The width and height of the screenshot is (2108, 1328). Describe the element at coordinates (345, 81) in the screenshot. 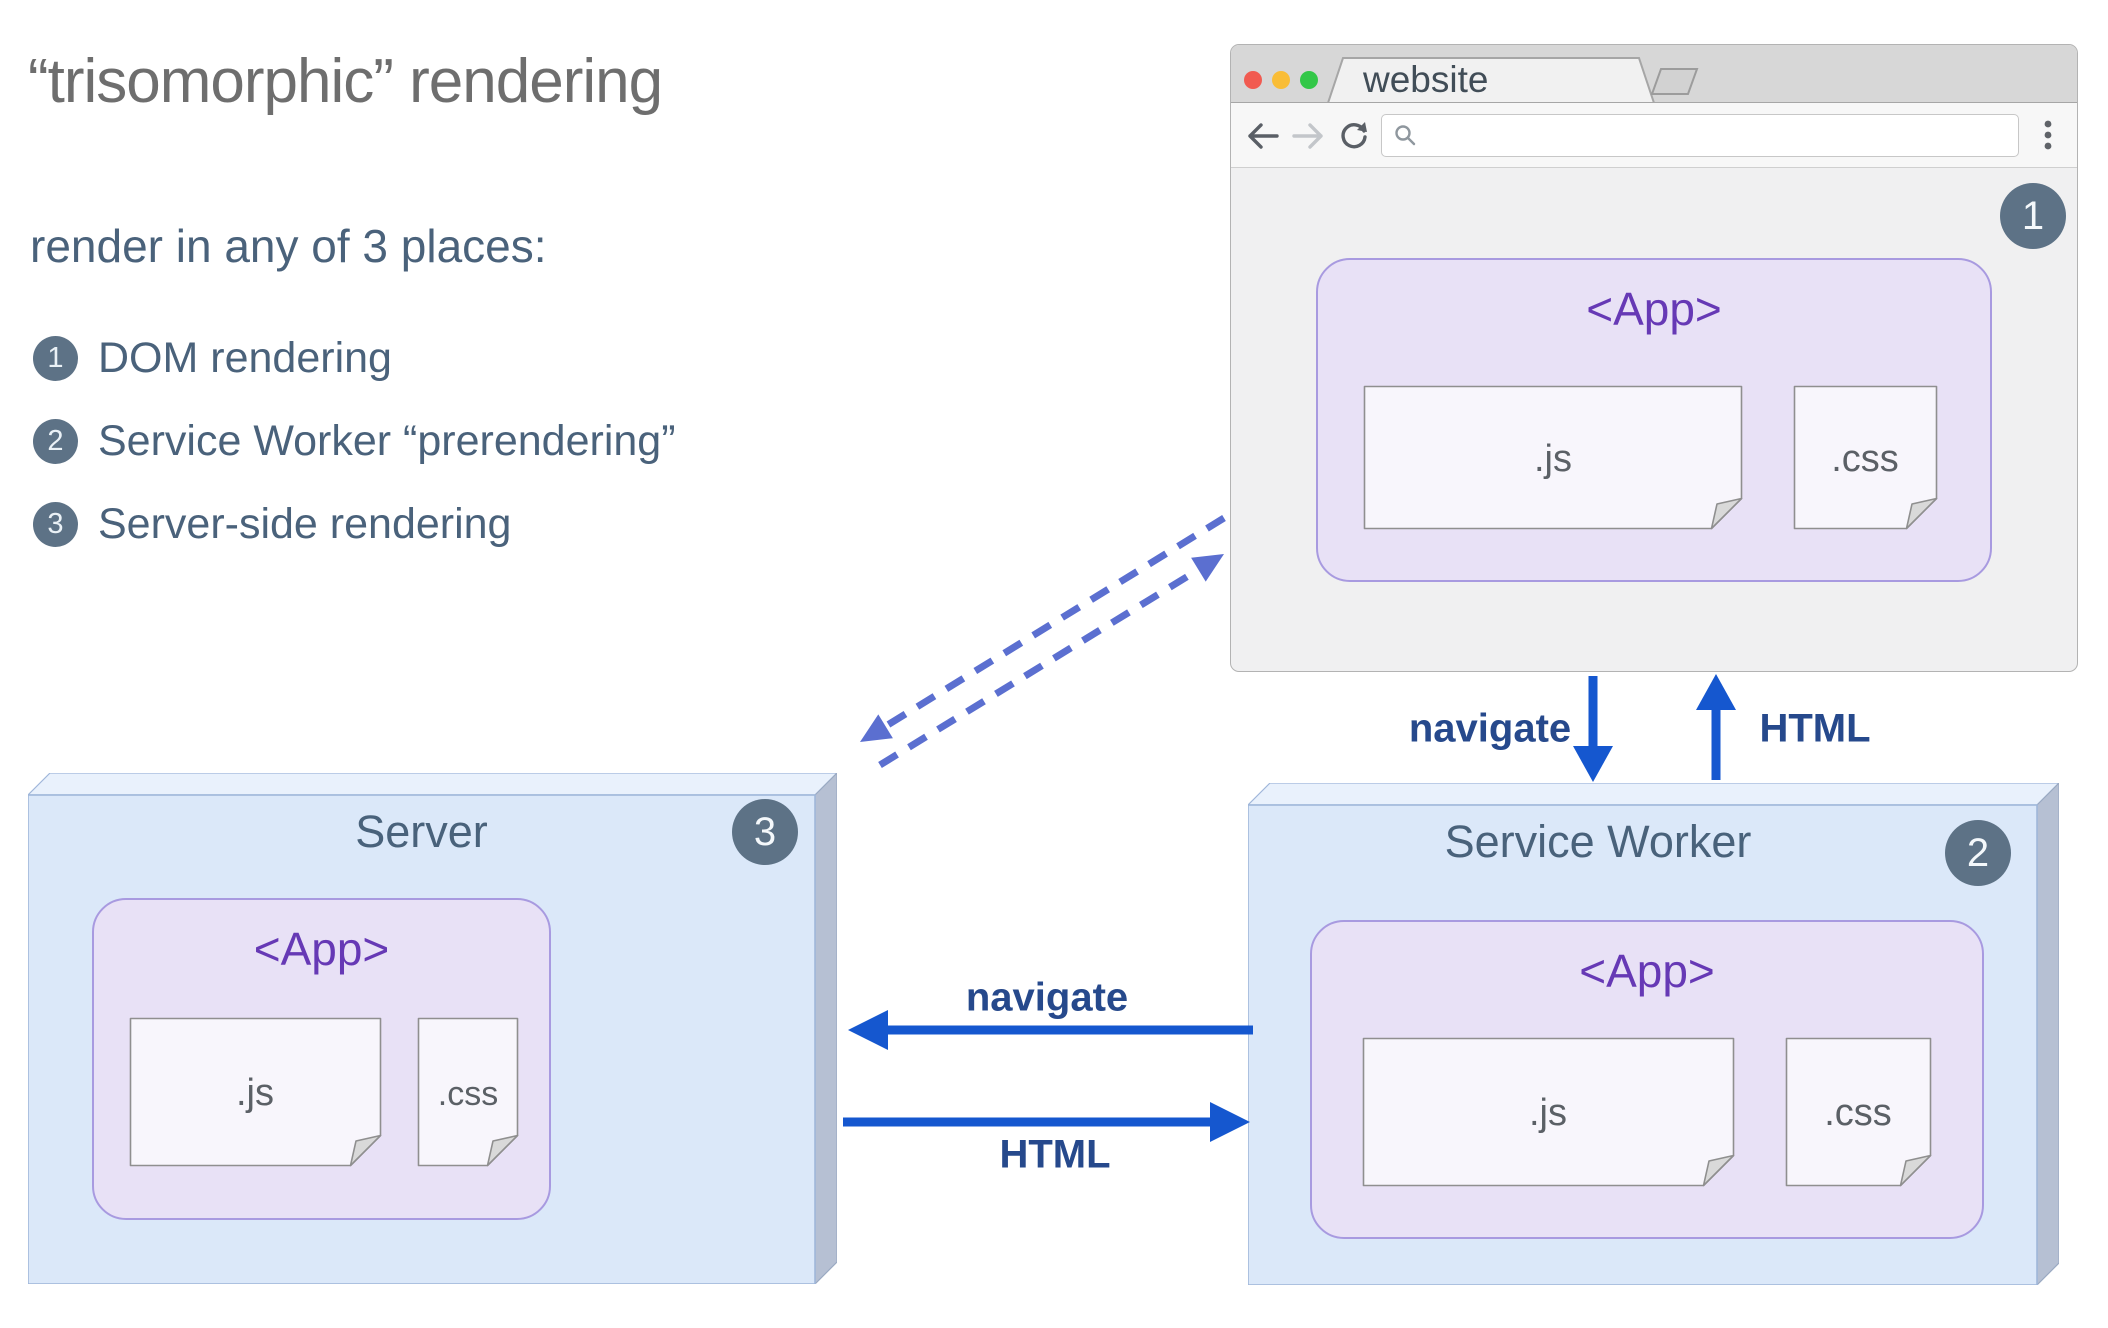

I see `page-title: “trisomorphic” rendering` at that location.